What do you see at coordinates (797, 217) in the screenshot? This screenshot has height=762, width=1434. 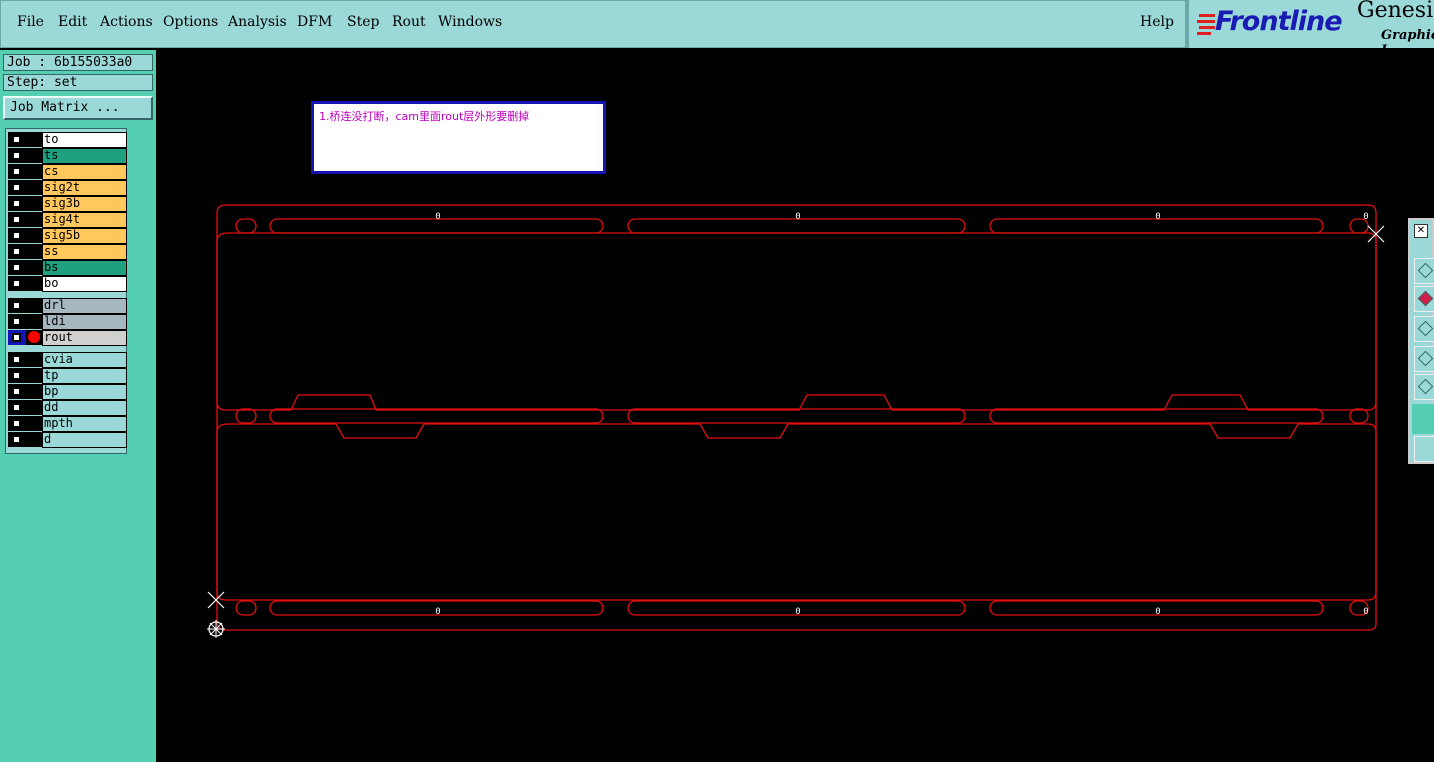 I see `board-label-1: 0` at bounding box center [797, 217].